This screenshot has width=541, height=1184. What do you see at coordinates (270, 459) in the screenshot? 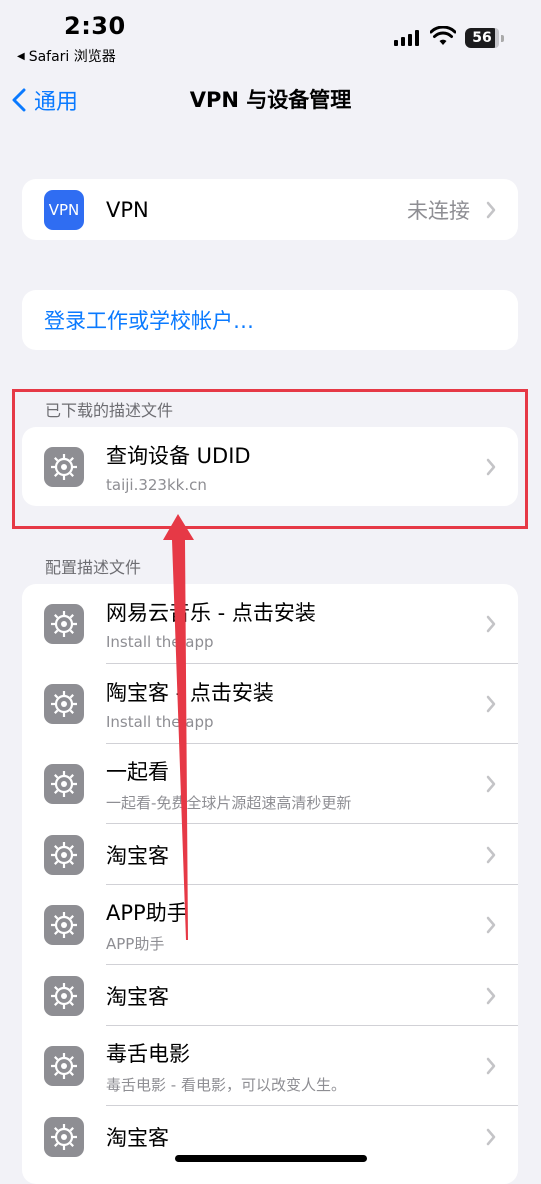
I see `annotation-highlight-box` at bounding box center [270, 459].